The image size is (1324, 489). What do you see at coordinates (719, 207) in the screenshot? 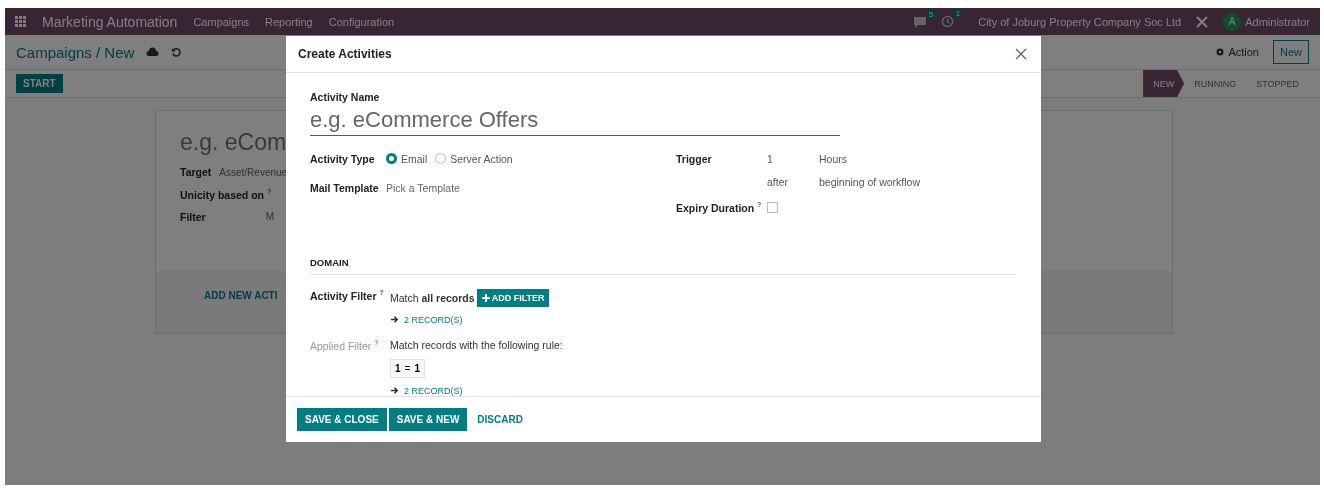
I see `field-label: Expiry Duration $^{?}$` at bounding box center [719, 207].